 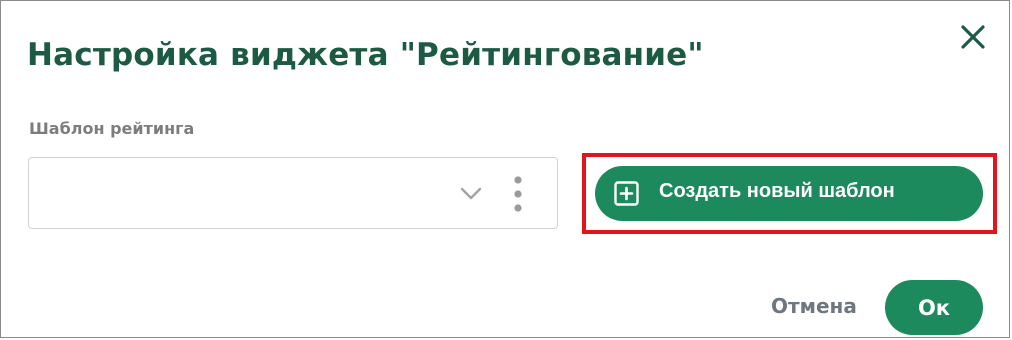 I want to click on dialog-title: Настройка виджета "Рейтингование", so click(x=365, y=55).